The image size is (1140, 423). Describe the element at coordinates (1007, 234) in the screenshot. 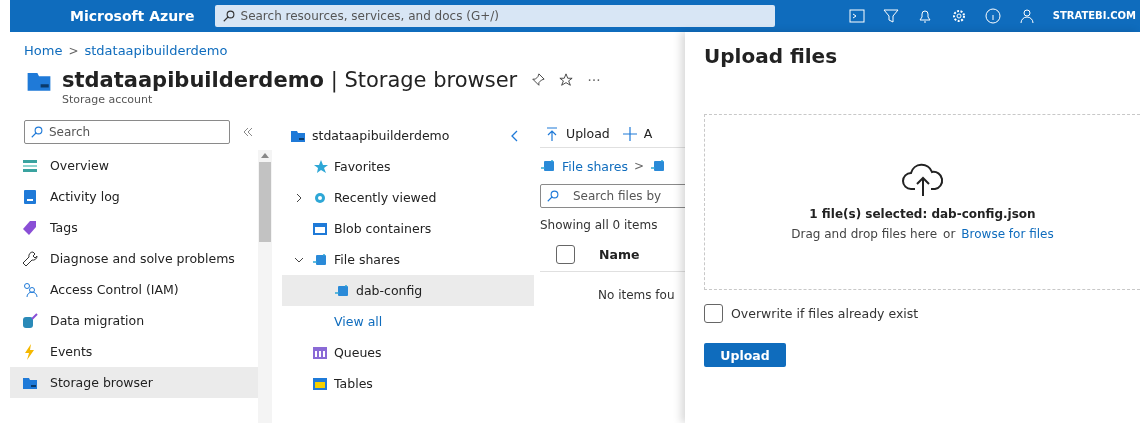

I see `browse-link: Browse for files` at that location.